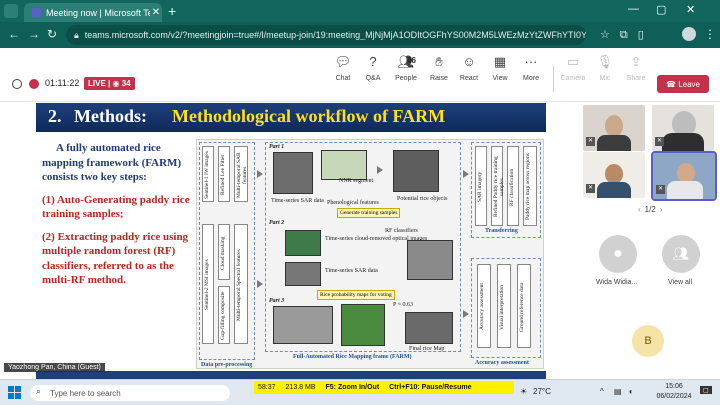 This screenshot has height=405, width=720. What do you see at coordinates (356, 295) in the screenshot?
I see `prob-maps-tag: Rice probability maps for voting` at bounding box center [356, 295].